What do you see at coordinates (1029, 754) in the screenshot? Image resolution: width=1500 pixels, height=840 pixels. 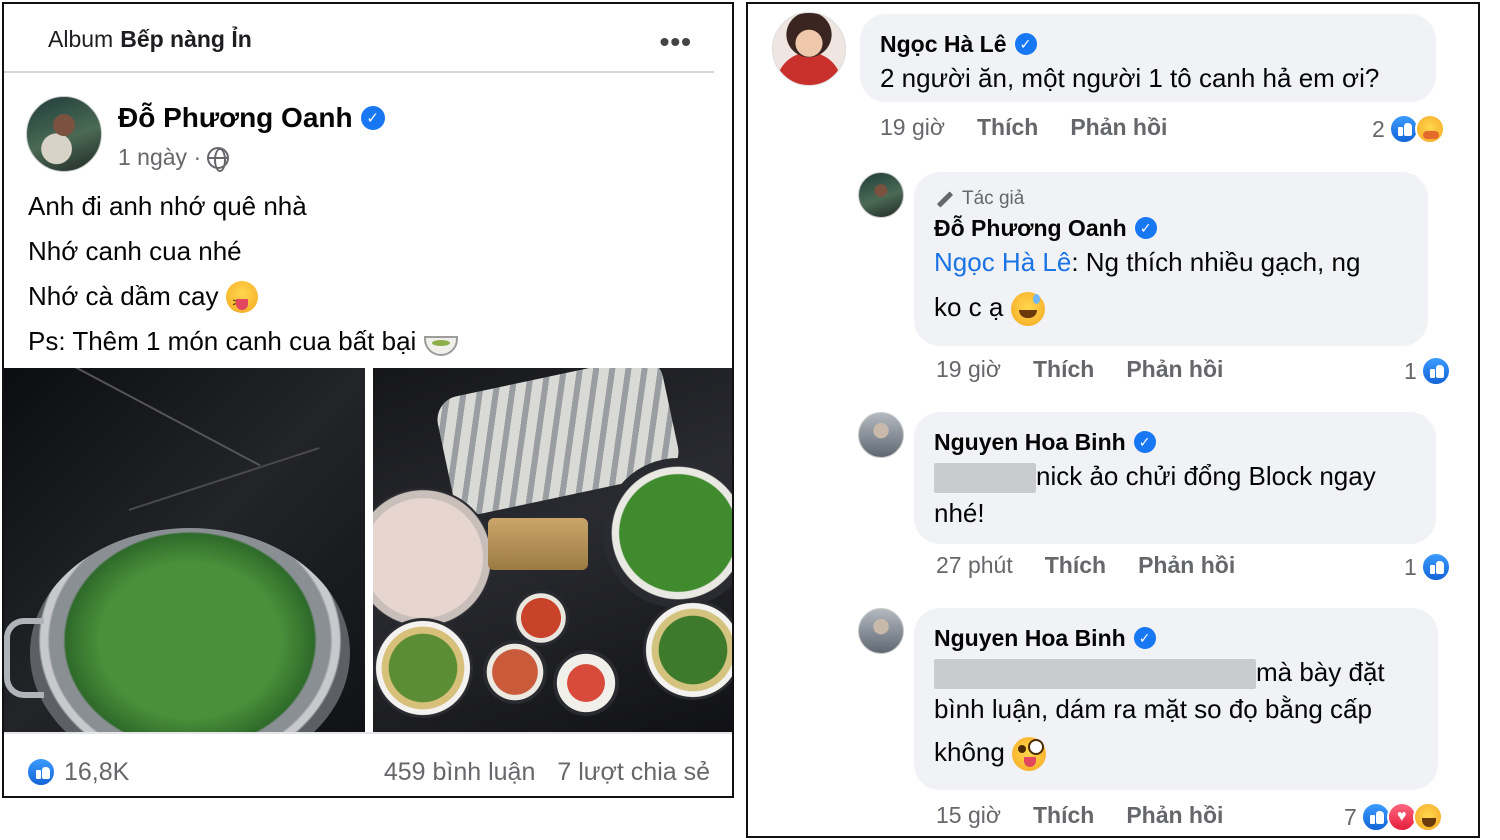 I see `zany-face-emoji-icon` at bounding box center [1029, 754].